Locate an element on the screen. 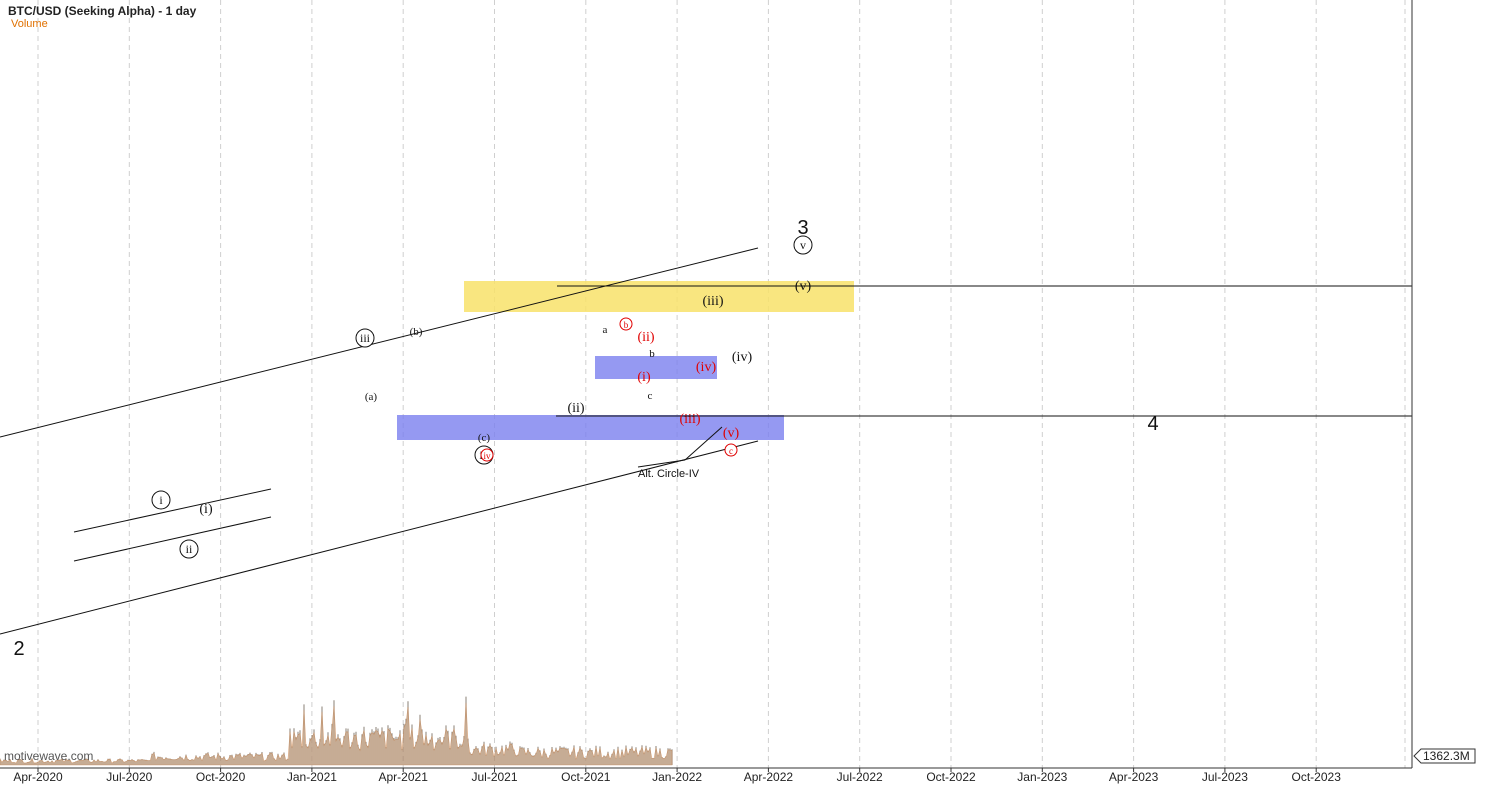 The image size is (1493, 787). watermark: motivewave.com is located at coordinates (49, 756).